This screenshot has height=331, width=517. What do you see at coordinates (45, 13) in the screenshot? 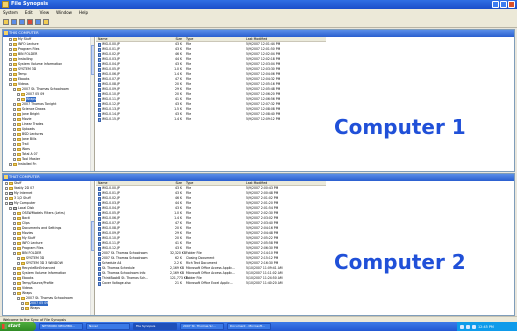
I see `menu-view: View` at bounding box center [45, 13].